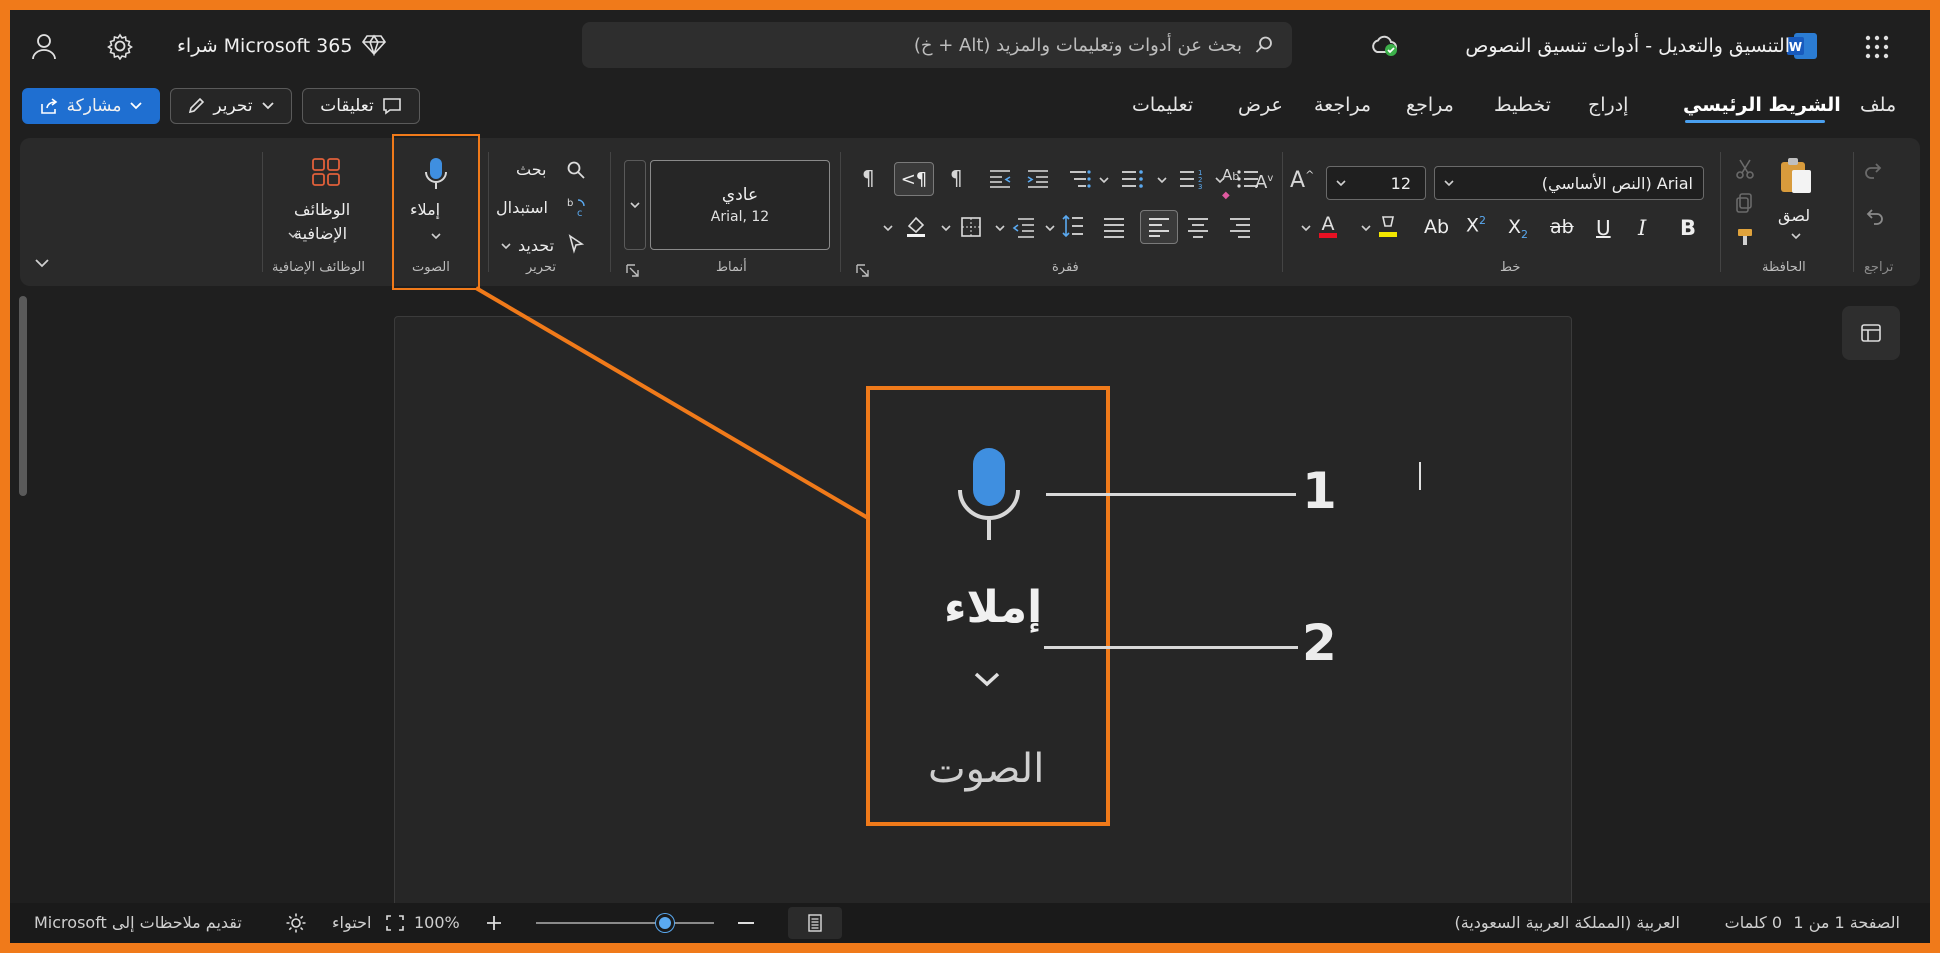  Describe the element at coordinates (989, 495) in the screenshot. I see `zoomed-microphone-icon` at that location.